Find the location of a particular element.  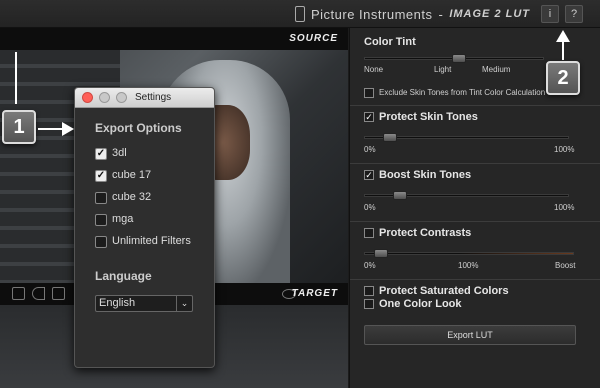

minimize-window-icon is located at coordinates (104, 97).